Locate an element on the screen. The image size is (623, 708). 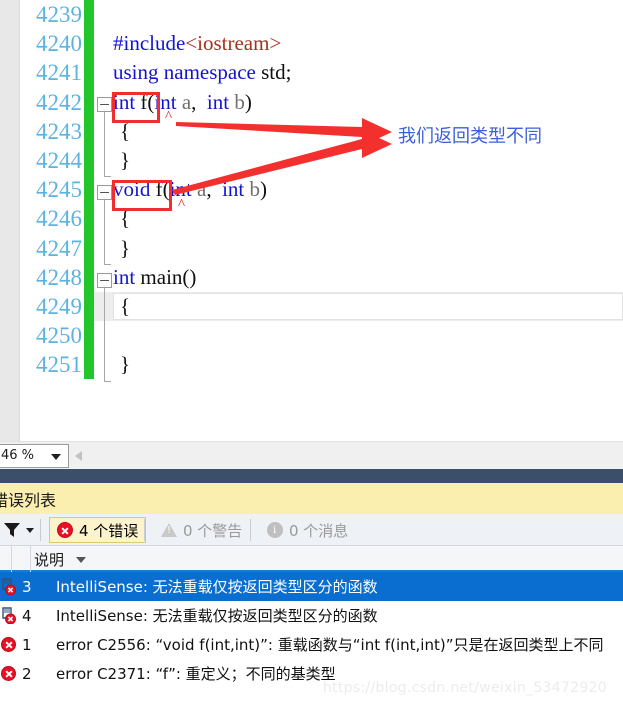
line-number: 4250 is located at coordinates (59, 336).